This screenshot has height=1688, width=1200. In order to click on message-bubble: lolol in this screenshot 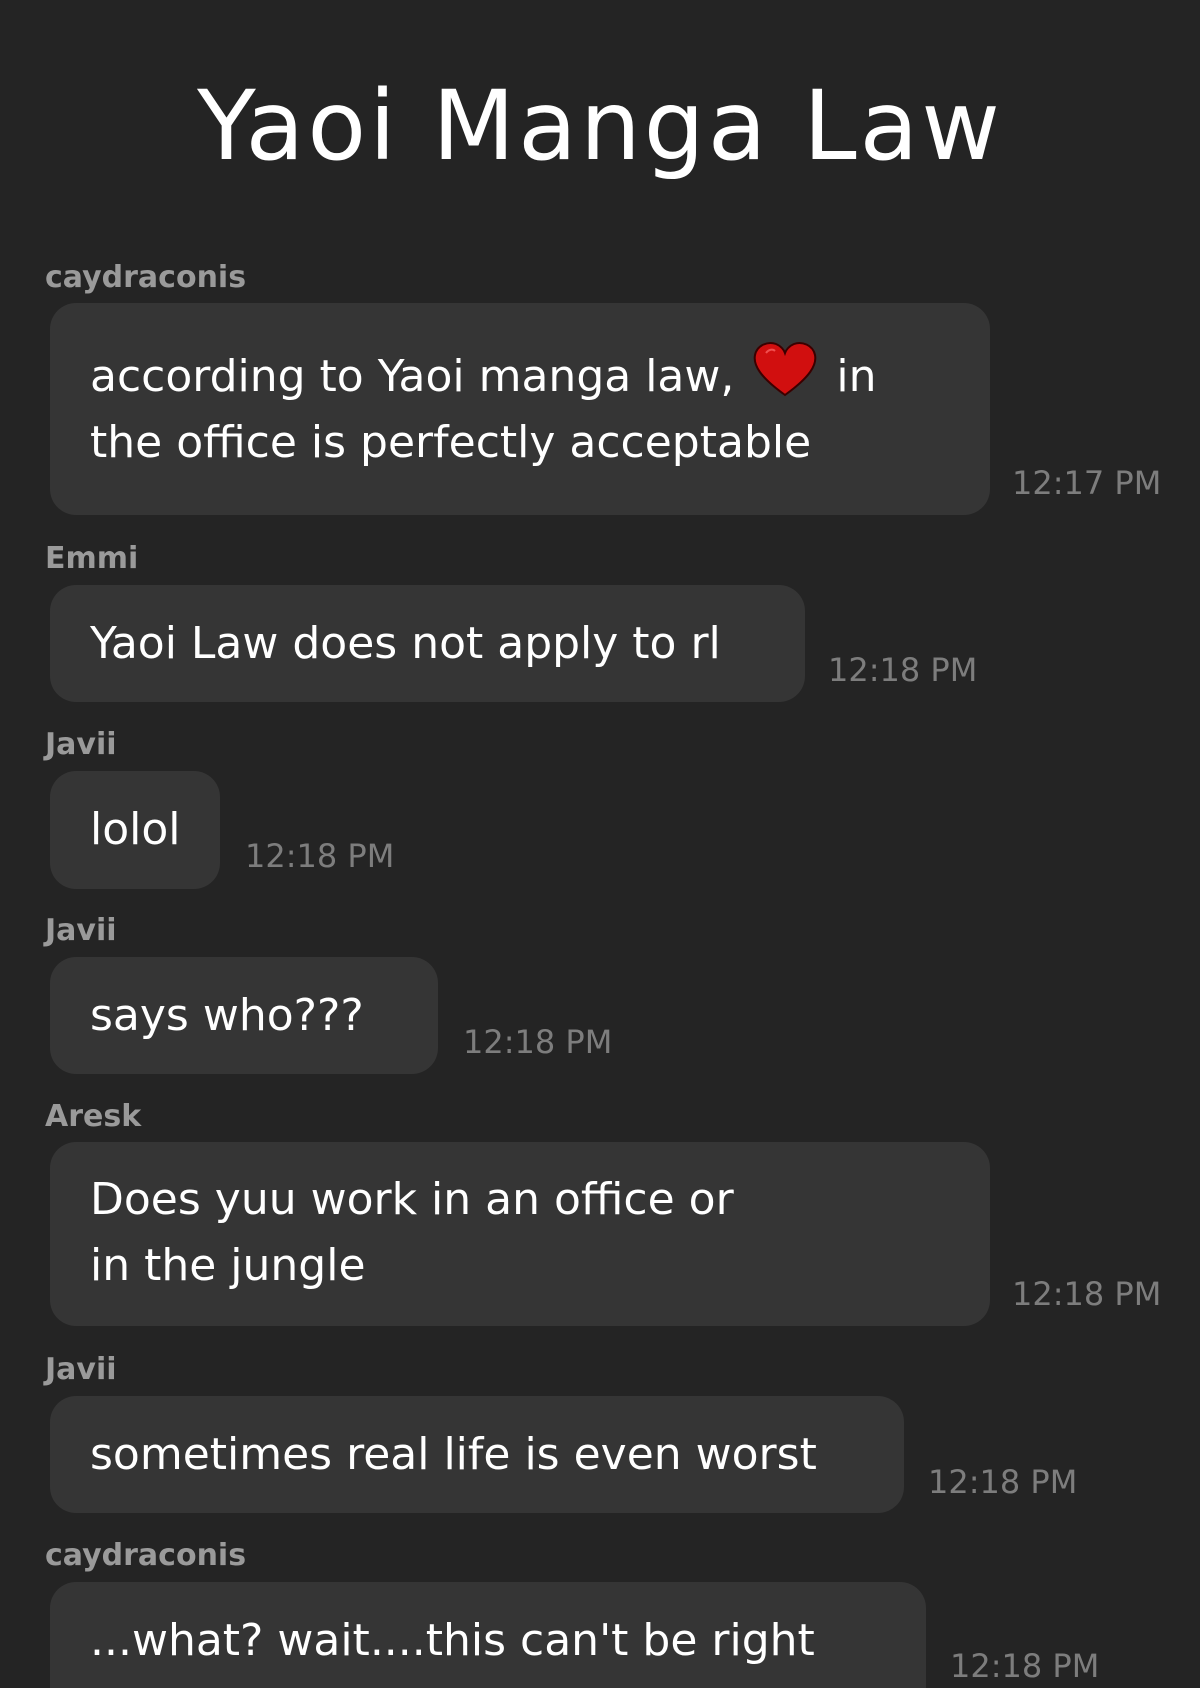, I will do `click(135, 830)`.